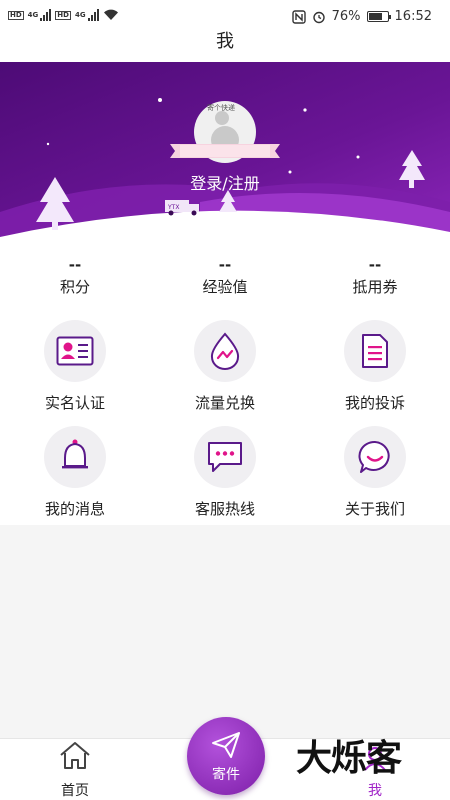 This screenshot has width=450, height=800. I want to click on stat-experience-value: --, so click(225, 265).